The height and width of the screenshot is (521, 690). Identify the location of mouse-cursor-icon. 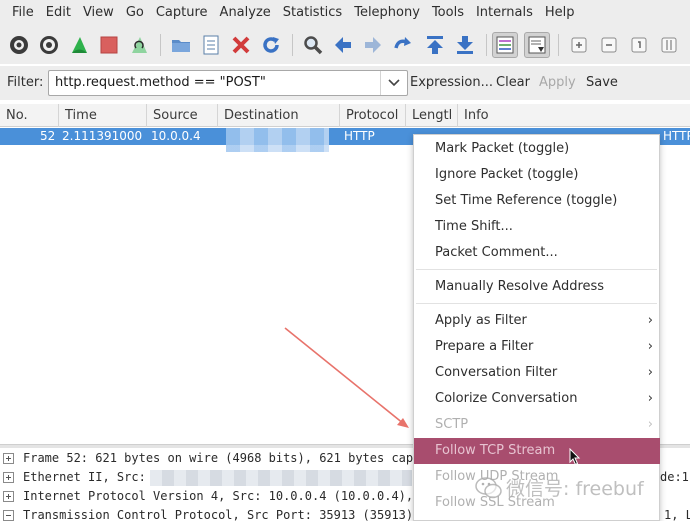
(575, 457).